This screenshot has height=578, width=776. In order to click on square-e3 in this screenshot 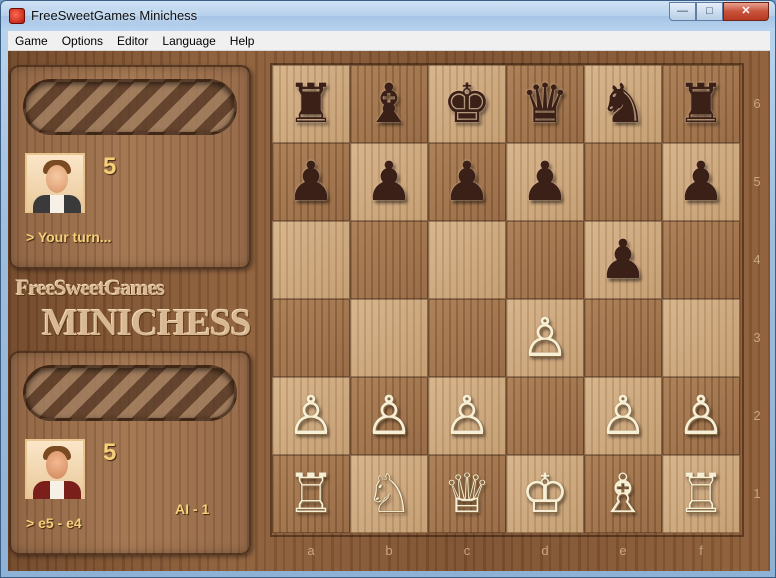, I will do `click(623, 338)`.